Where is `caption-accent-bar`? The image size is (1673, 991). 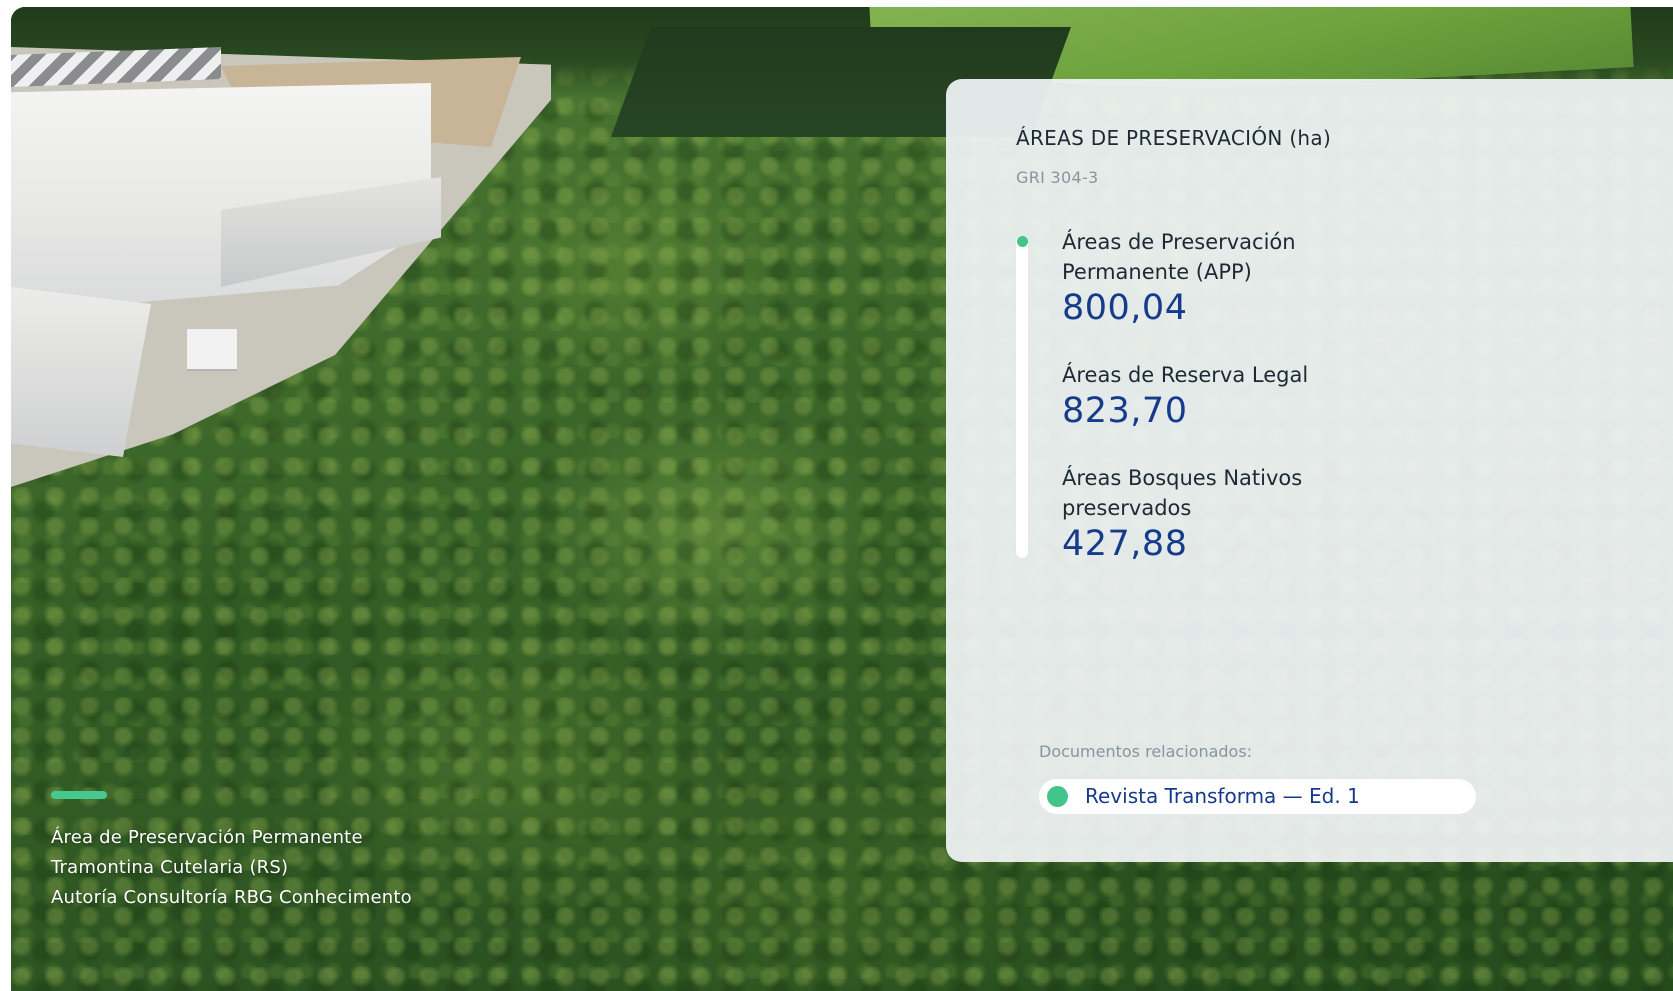 caption-accent-bar is located at coordinates (79, 795).